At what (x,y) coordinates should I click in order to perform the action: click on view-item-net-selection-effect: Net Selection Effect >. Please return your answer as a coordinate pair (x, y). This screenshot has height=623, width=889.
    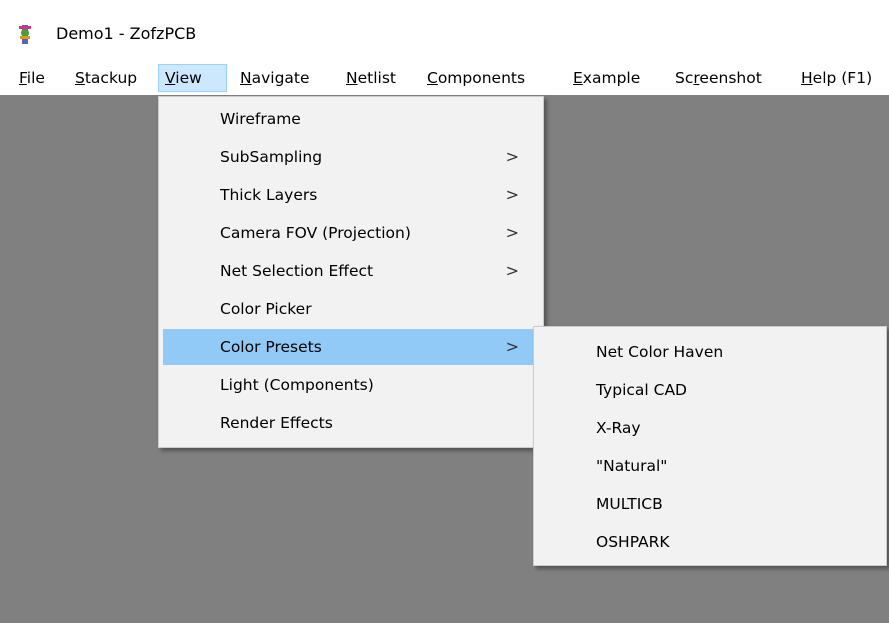
    Looking at the image, I should click on (351, 271).